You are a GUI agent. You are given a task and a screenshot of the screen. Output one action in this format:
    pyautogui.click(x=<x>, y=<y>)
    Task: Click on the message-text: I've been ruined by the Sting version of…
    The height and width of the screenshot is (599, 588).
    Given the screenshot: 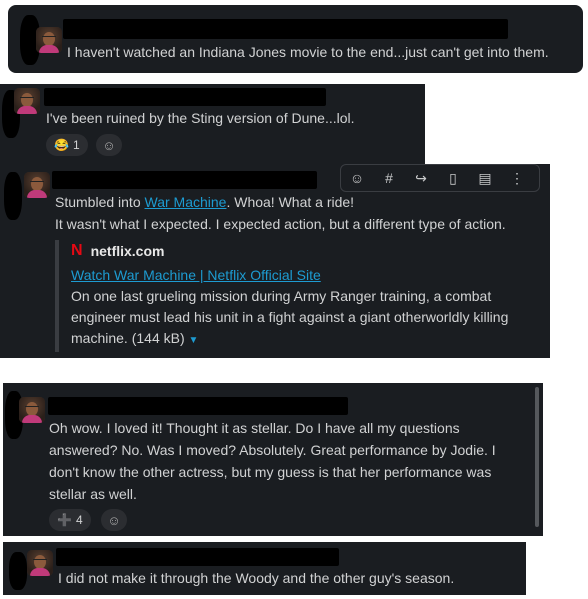 What is the action you would take?
    pyautogui.click(x=200, y=118)
    